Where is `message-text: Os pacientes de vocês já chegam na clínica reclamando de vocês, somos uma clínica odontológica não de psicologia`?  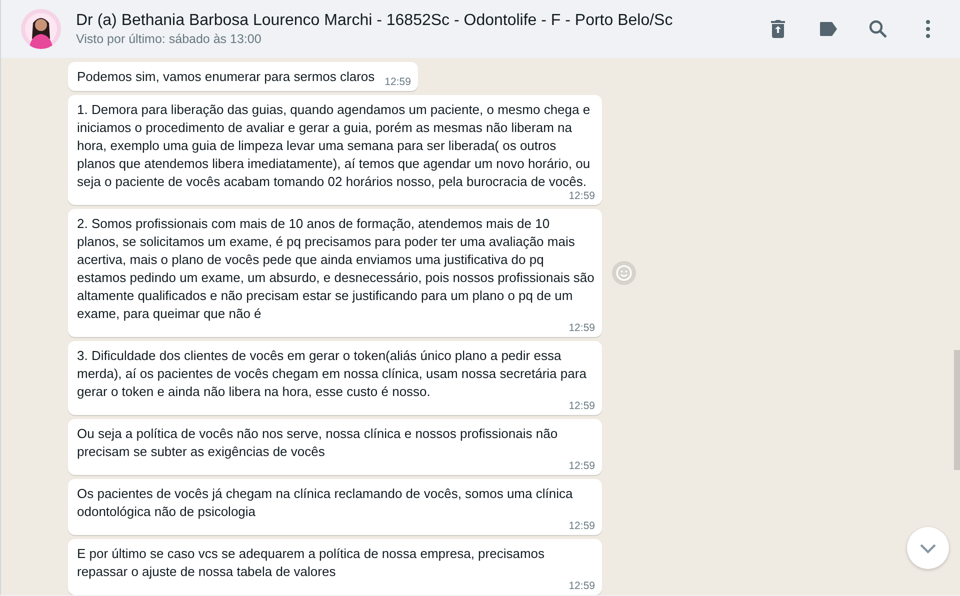 message-text: Os pacientes de vocês já chegam na clínica reclamando de vocês, somos uma clínica odontológica não de psicologia is located at coordinates (325, 503).